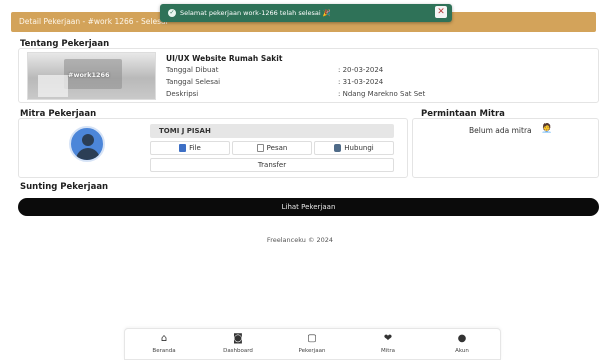 Image resolution: width=600 pixels, height=360 pixels. I want to click on check-circle-icon: ✓, so click(172, 13).